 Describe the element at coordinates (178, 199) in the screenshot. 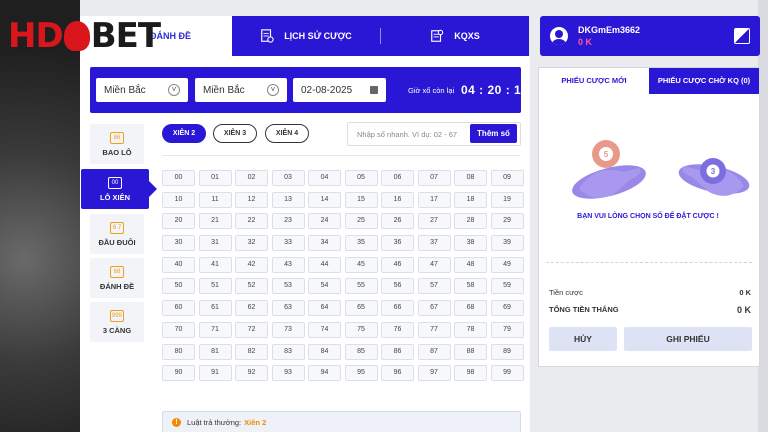

I see `number-cell: 10` at that location.